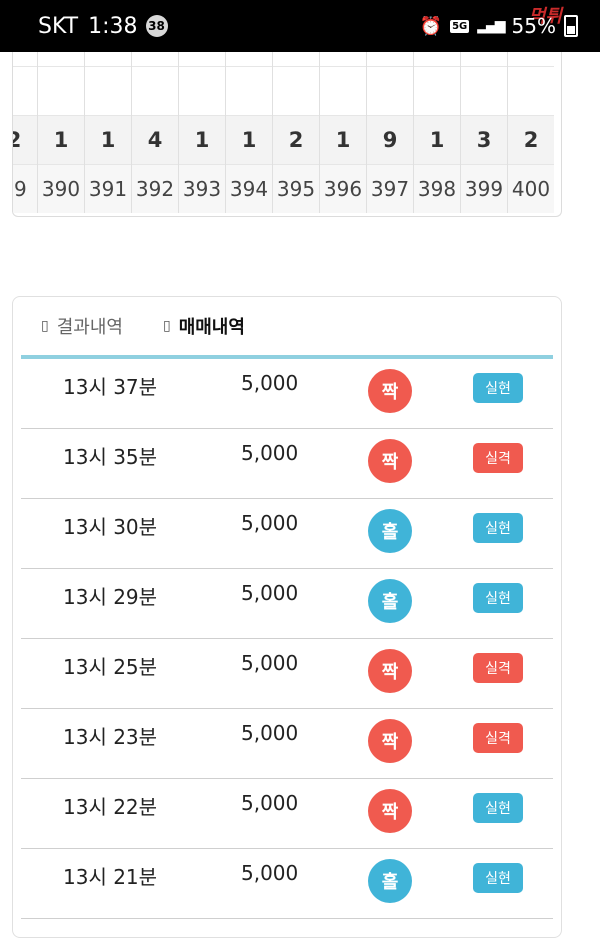 The image size is (600, 938). I want to click on grid-round-cell: 396, so click(343, 189).